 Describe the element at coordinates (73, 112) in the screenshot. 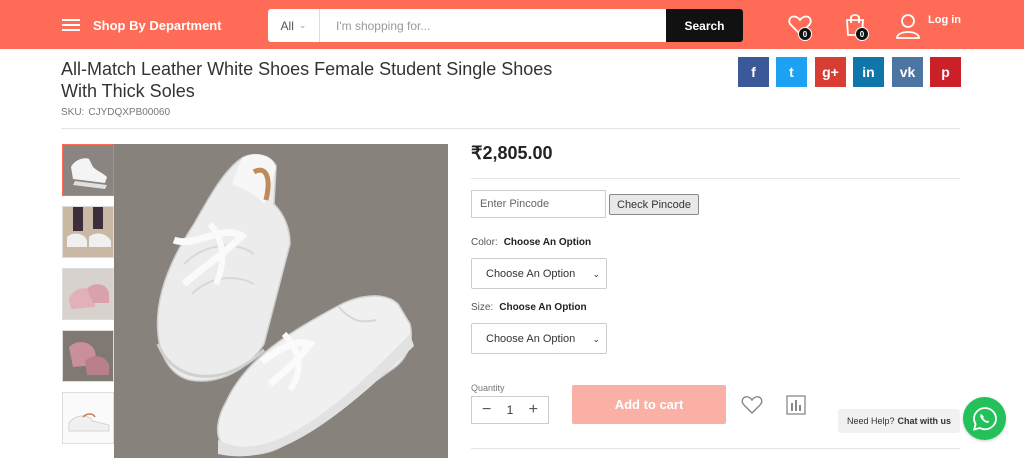

I see `sku-label: SKU:` at that location.